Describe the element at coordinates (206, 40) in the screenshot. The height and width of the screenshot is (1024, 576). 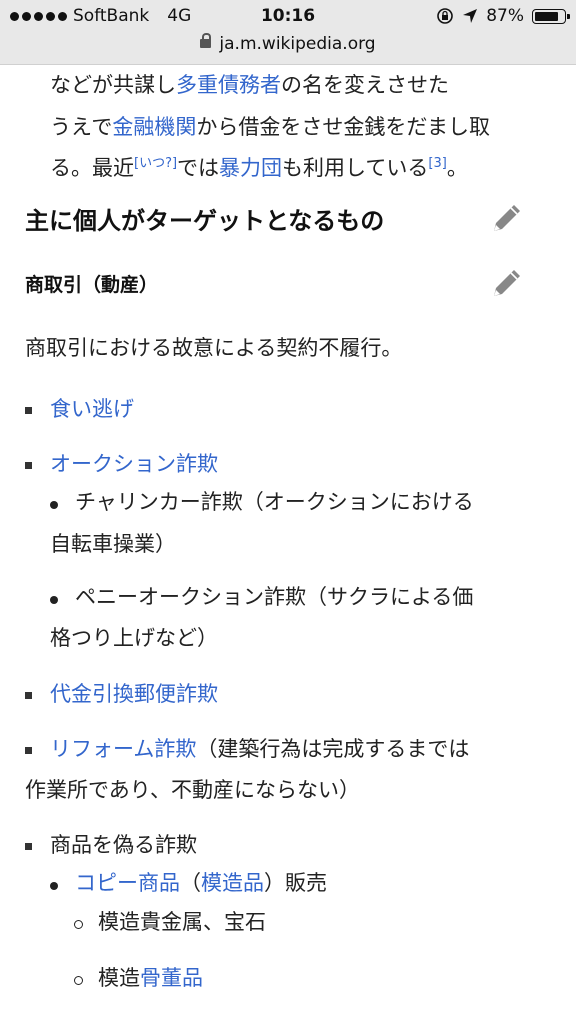
I see `lock-icon` at that location.